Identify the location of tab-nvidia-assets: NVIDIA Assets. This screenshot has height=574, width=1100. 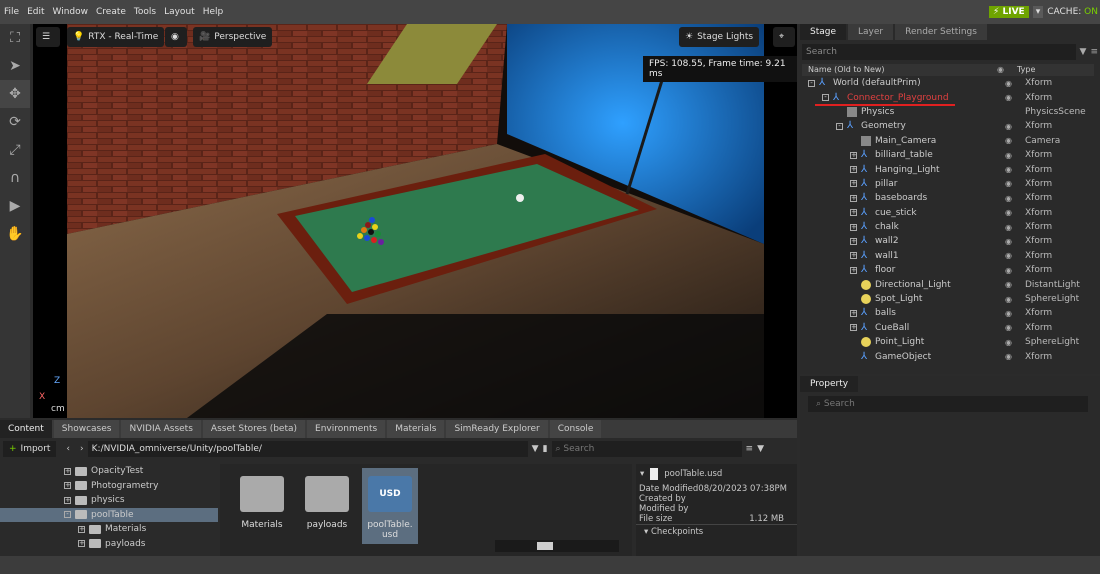
(161, 429).